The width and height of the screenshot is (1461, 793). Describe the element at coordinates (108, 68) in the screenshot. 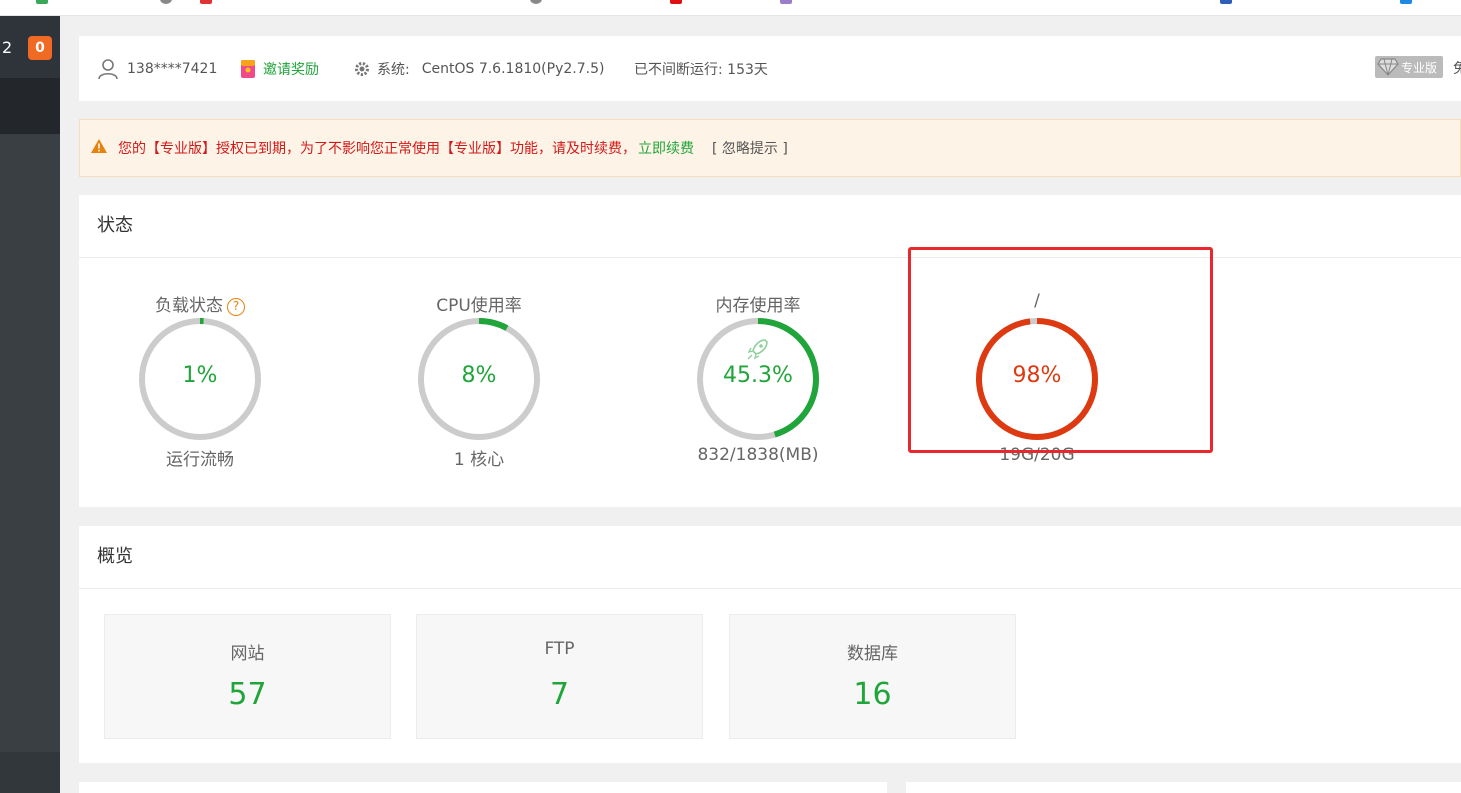

I see `user-icon` at that location.